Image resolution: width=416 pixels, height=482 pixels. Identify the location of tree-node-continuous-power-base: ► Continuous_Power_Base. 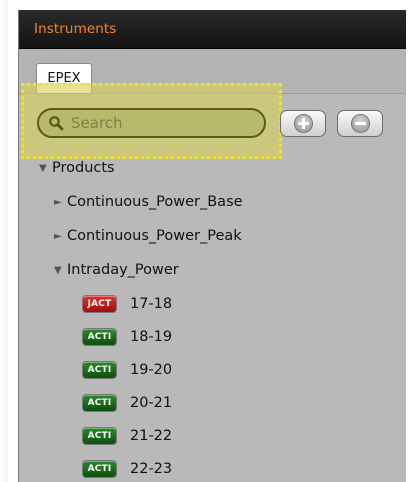
(148, 202).